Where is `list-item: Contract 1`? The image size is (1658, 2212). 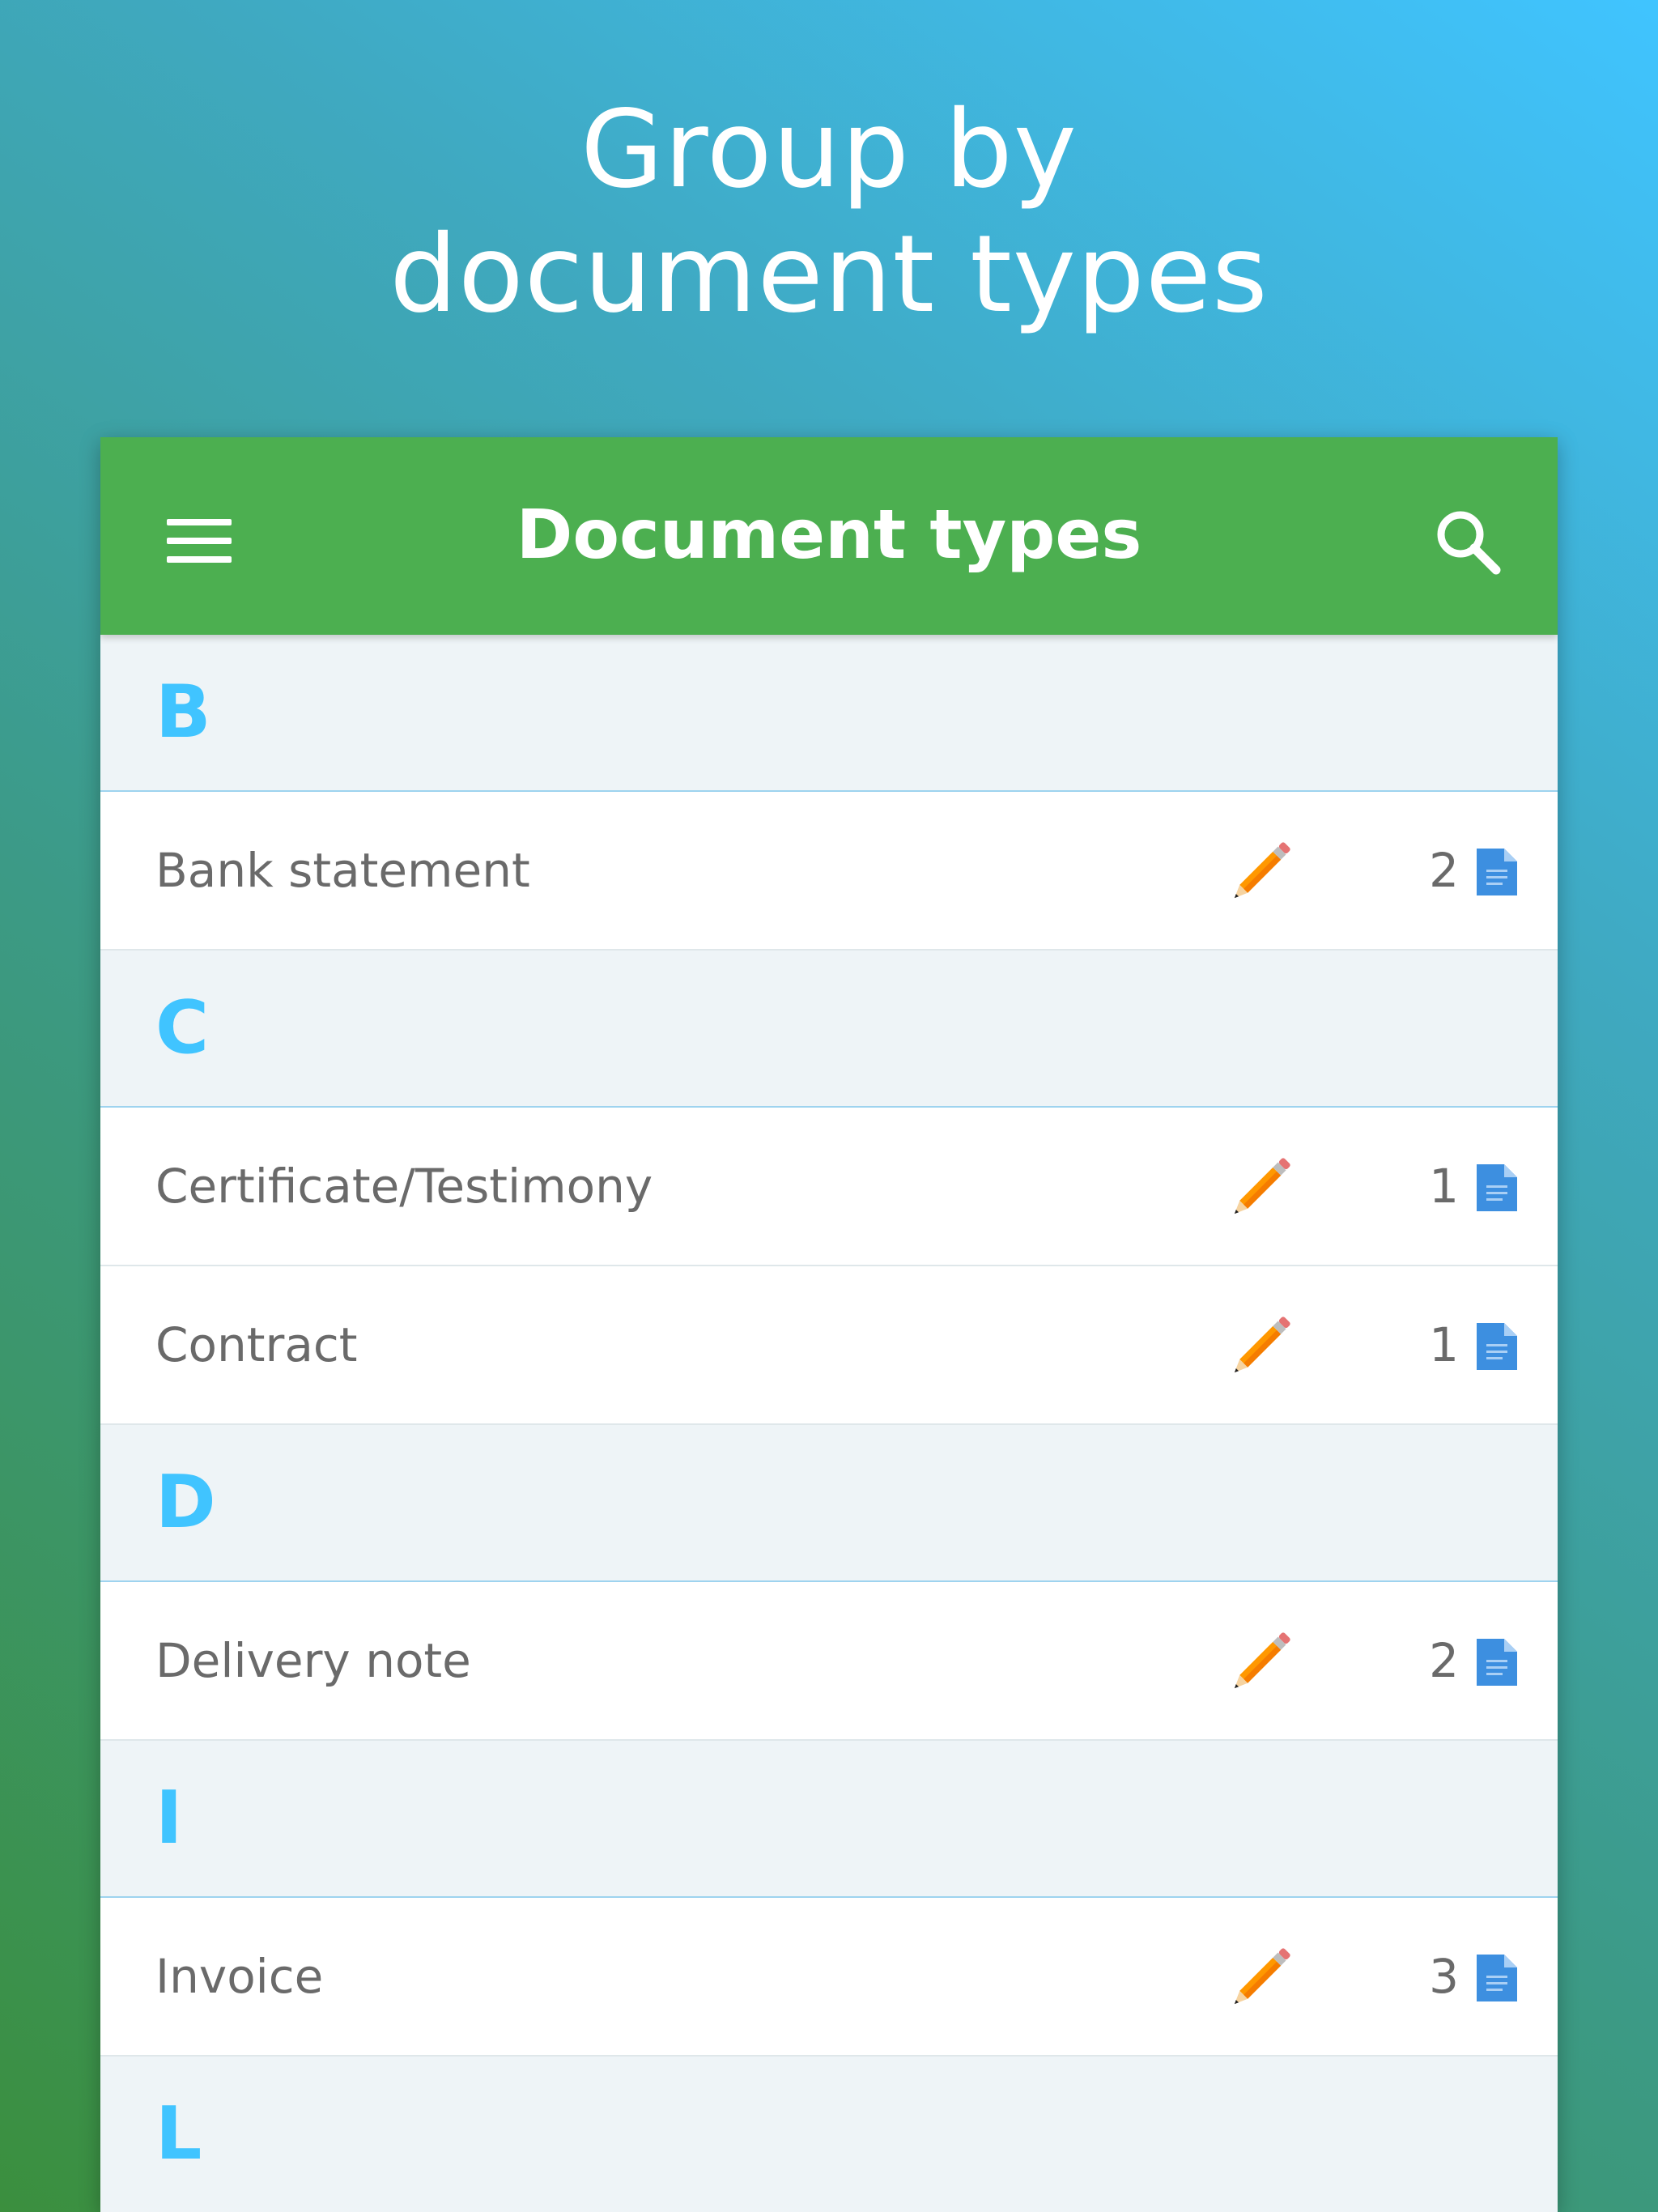 list-item: Contract 1 is located at coordinates (829, 1346).